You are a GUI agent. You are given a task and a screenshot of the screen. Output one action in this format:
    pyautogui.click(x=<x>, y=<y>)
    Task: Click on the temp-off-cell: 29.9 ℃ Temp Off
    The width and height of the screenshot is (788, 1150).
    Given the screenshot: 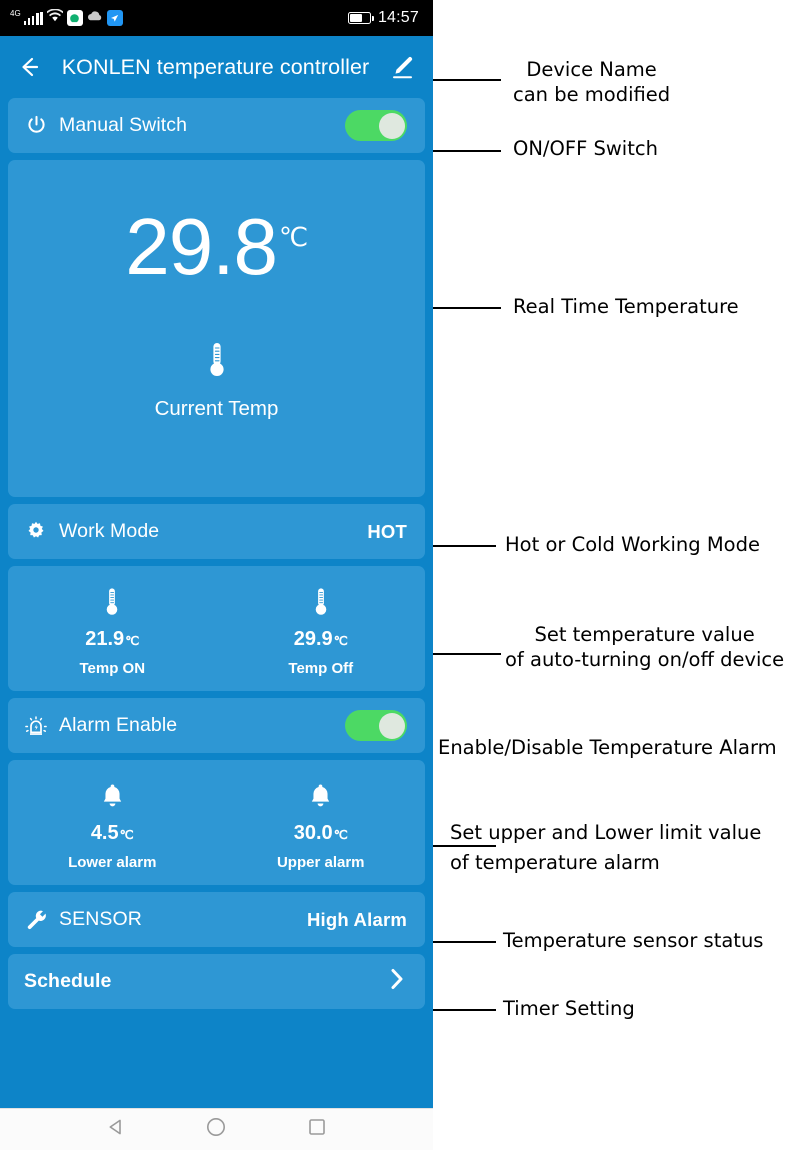 What is the action you would take?
    pyautogui.click(x=321, y=628)
    